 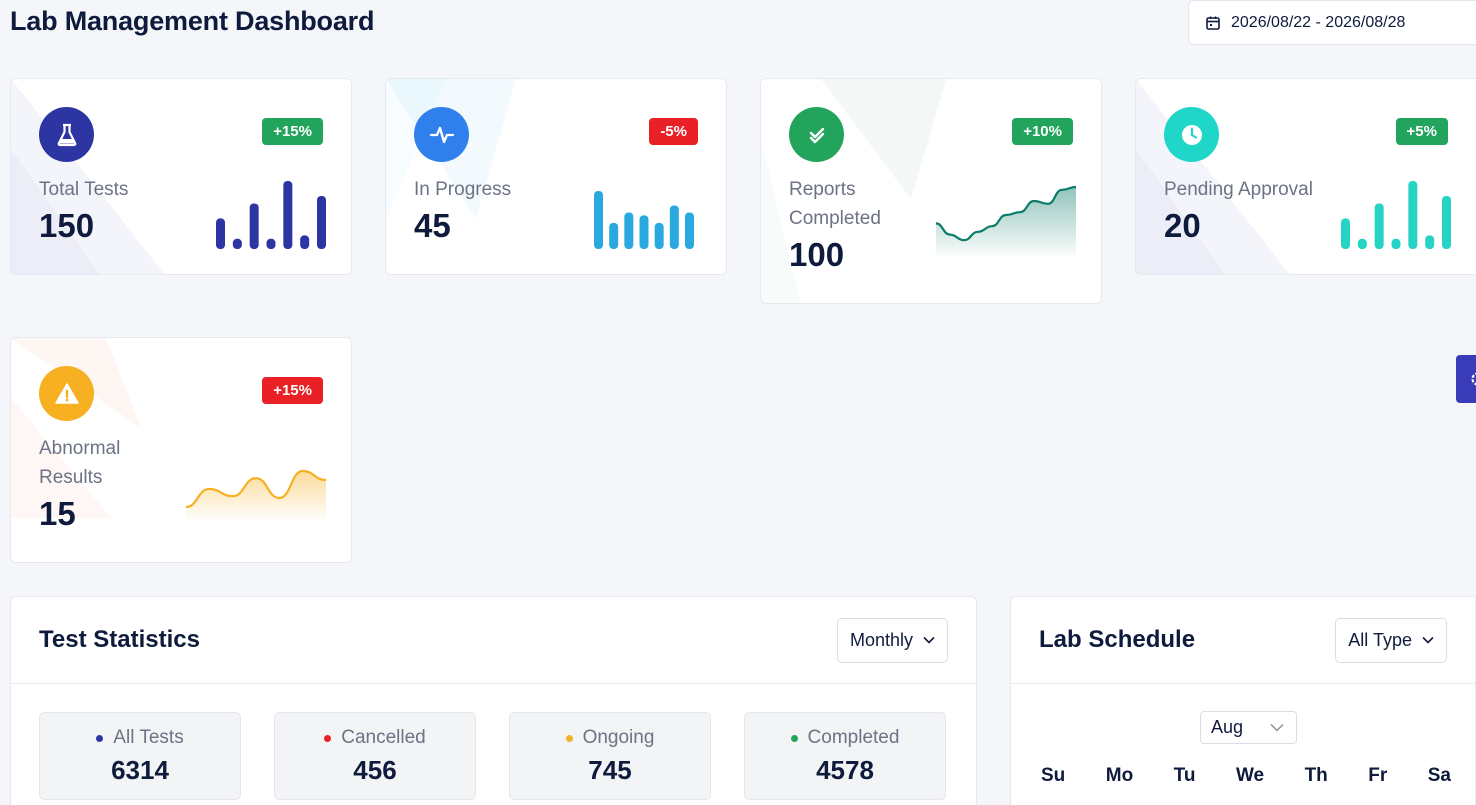 What do you see at coordinates (1238, 189) in the screenshot?
I see `stat-label: Pending Approval` at bounding box center [1238, 189].